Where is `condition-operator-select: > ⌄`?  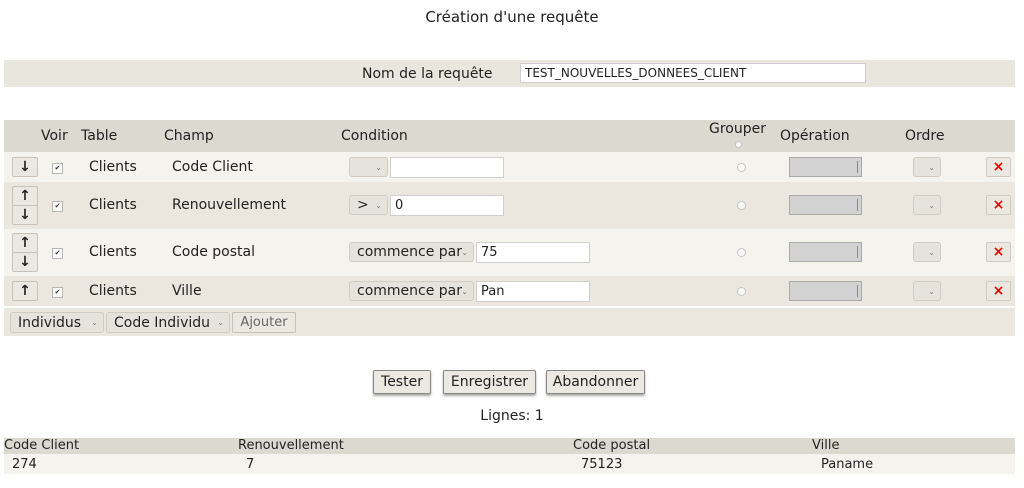 condition-operator-select: > ⌄ is located at coordinates (368, 205).